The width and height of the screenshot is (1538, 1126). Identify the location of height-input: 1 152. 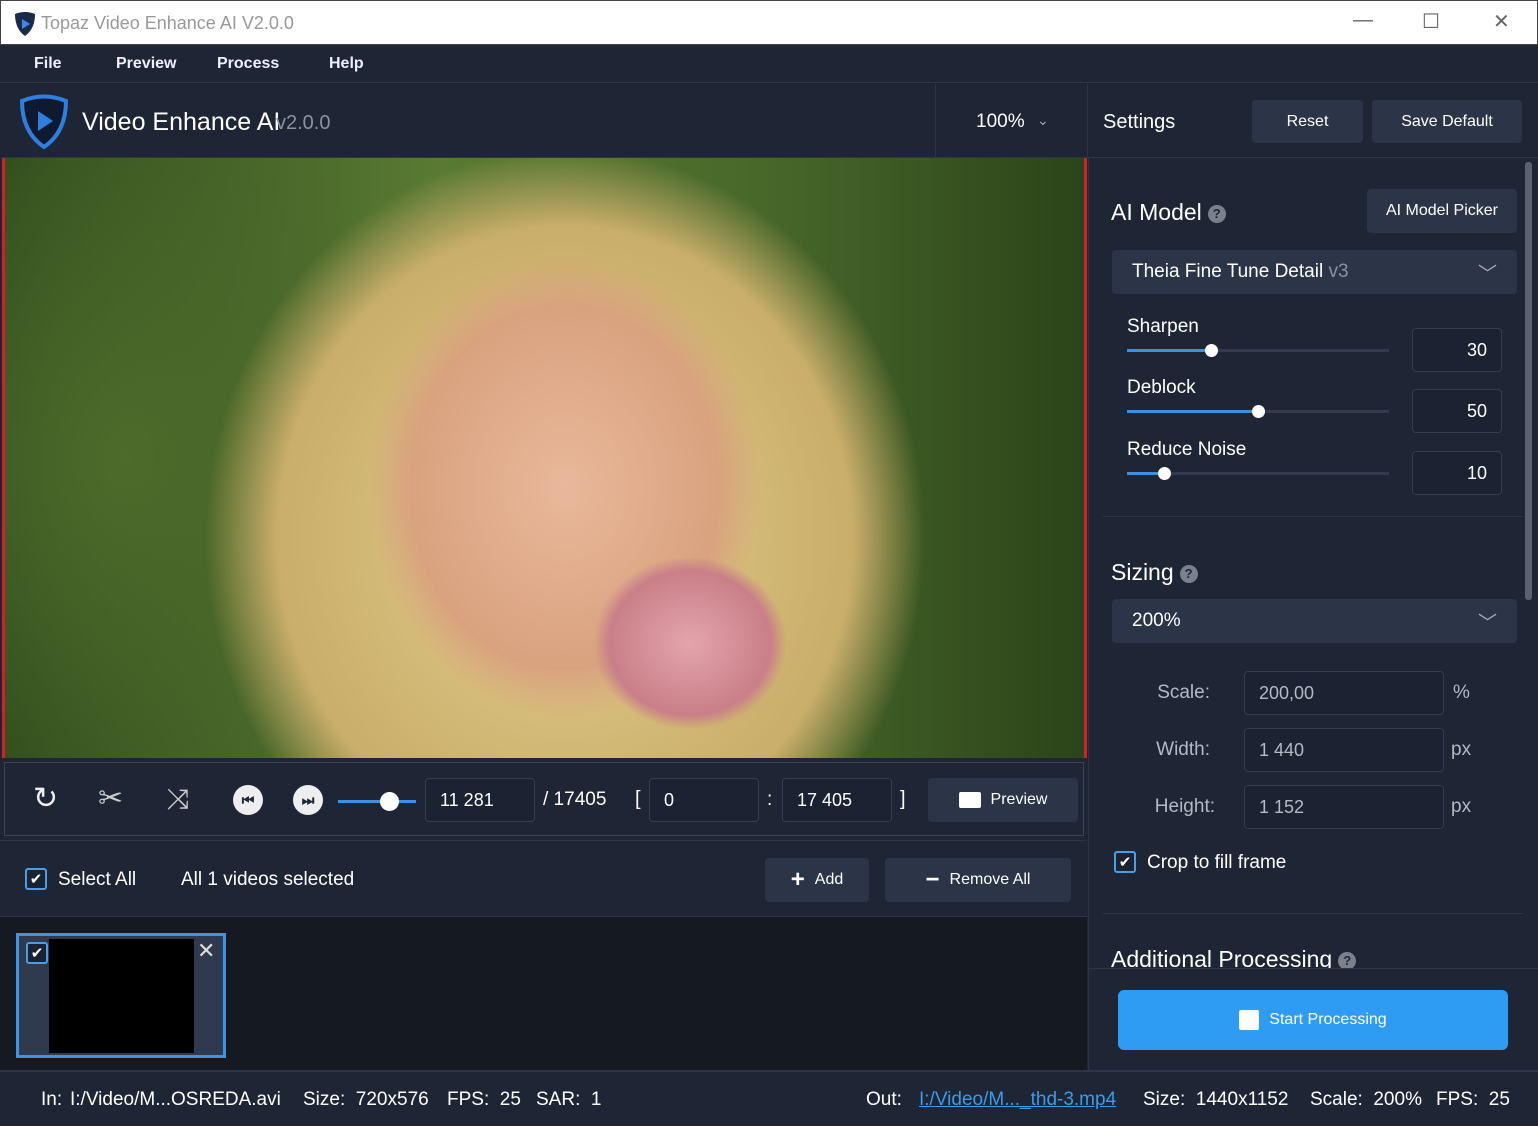
(1344, 807).